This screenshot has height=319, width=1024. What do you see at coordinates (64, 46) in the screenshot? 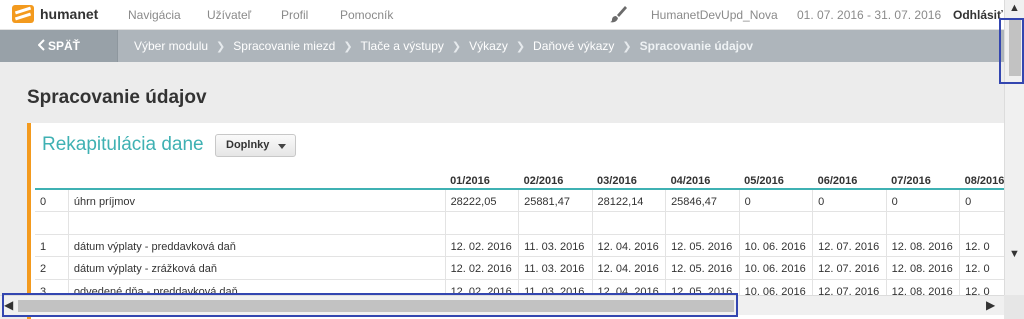
I see `back-label: SPÄŤ` at bounding box center [64, 46].